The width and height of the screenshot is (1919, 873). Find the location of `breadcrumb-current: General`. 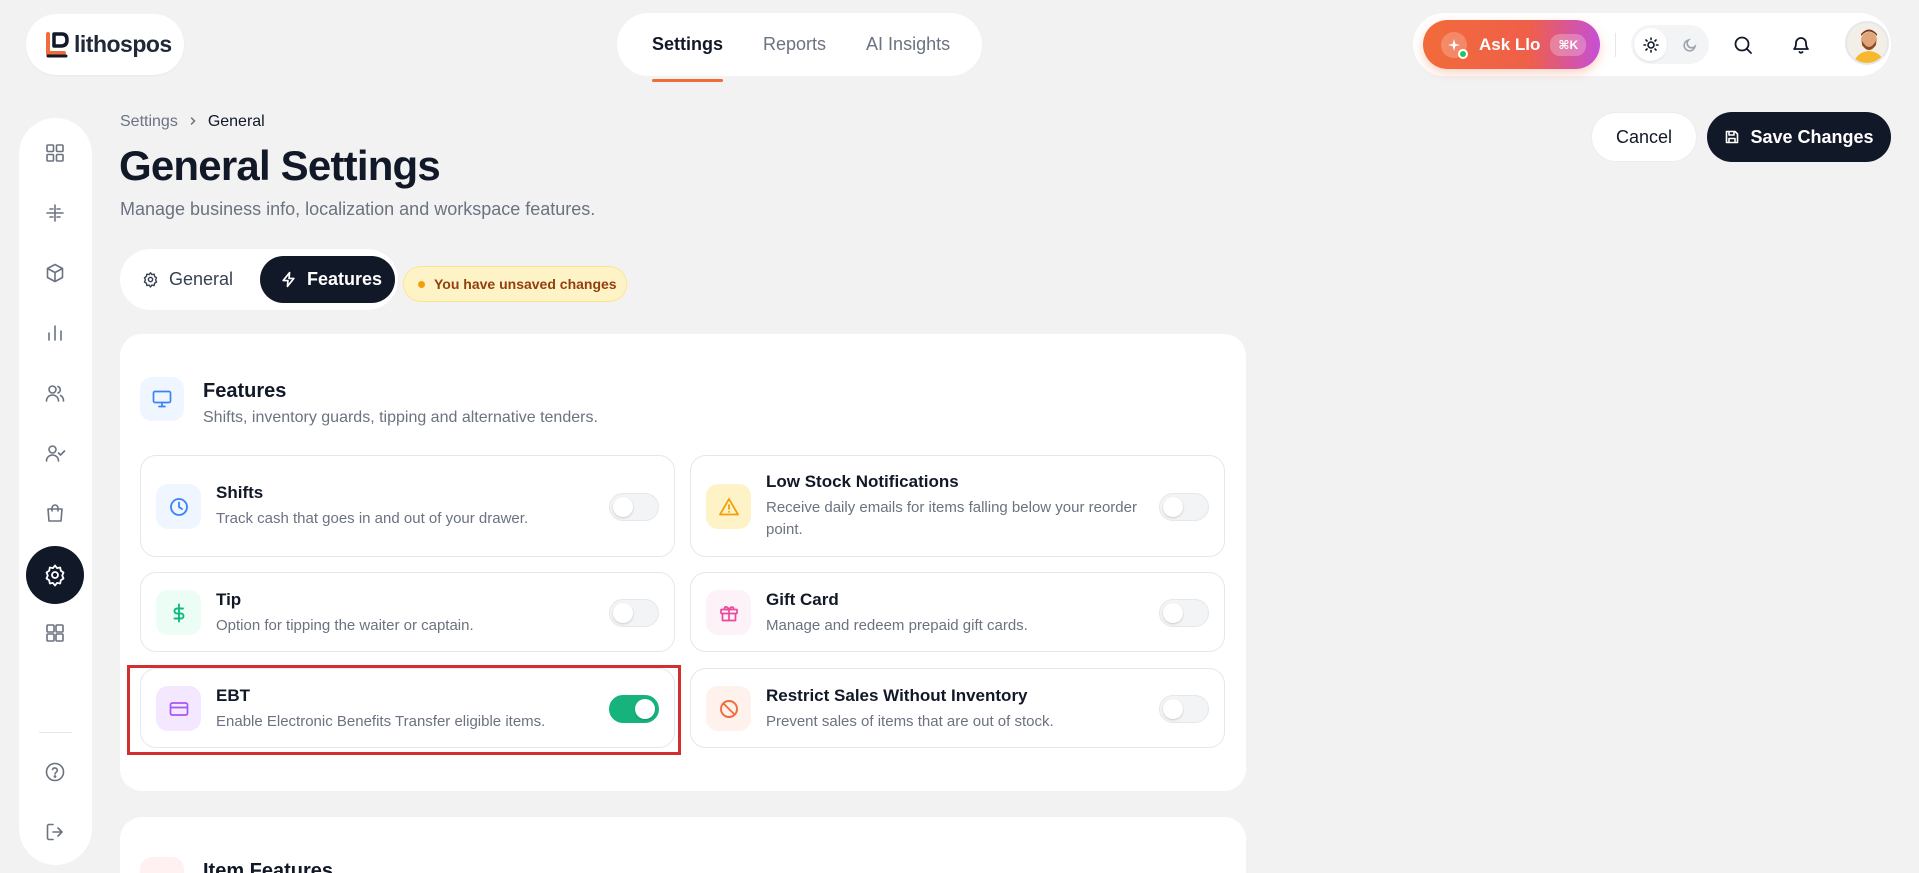

breadcrumb-current: General is located at coordinates (236, 121).